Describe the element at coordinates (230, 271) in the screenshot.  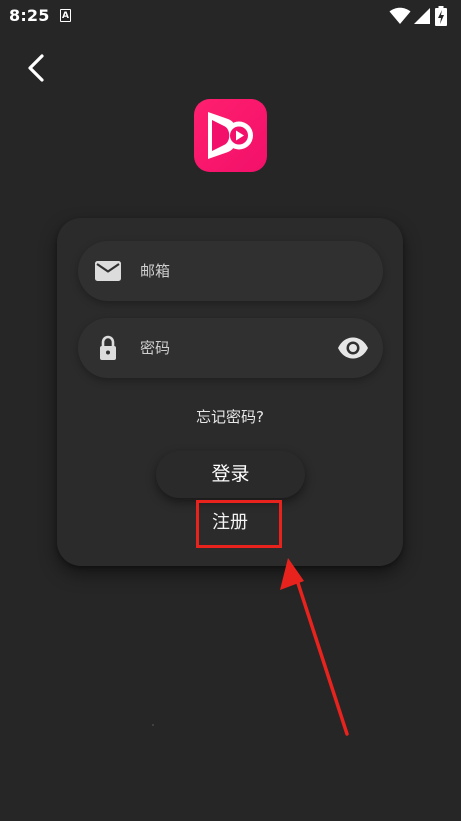
I see `email-field: 邮箱` at that location.